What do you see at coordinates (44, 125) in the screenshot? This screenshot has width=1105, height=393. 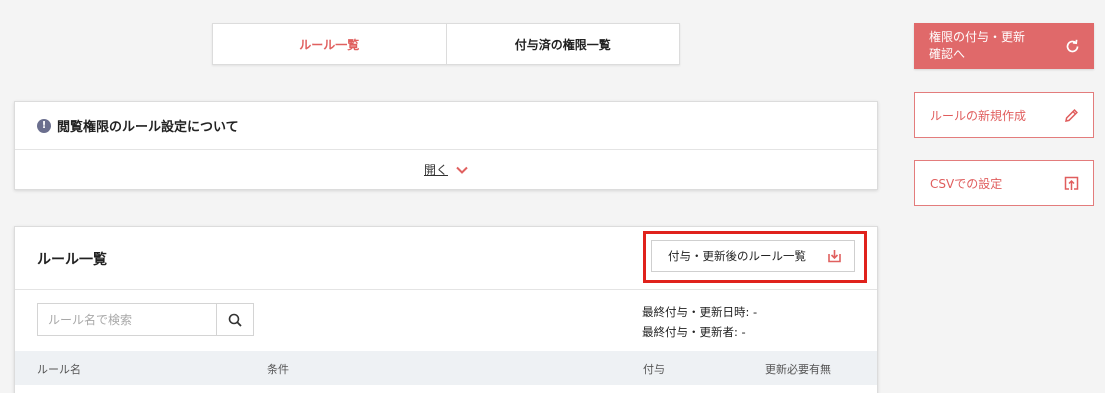 I see `exclamation-circle-icon: !` at bounding box center [44, 125].